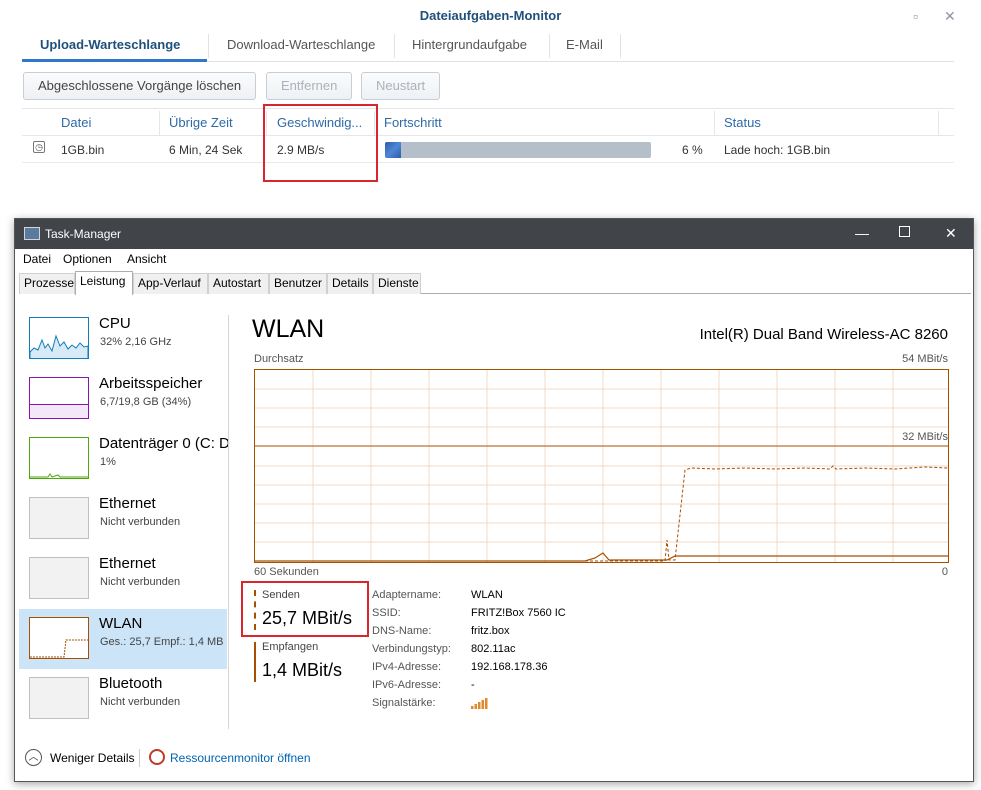 Image resolution: width=981 pixels, height=790 pixels. I want to click on tab-users: Benutzer, so click(298, 283).